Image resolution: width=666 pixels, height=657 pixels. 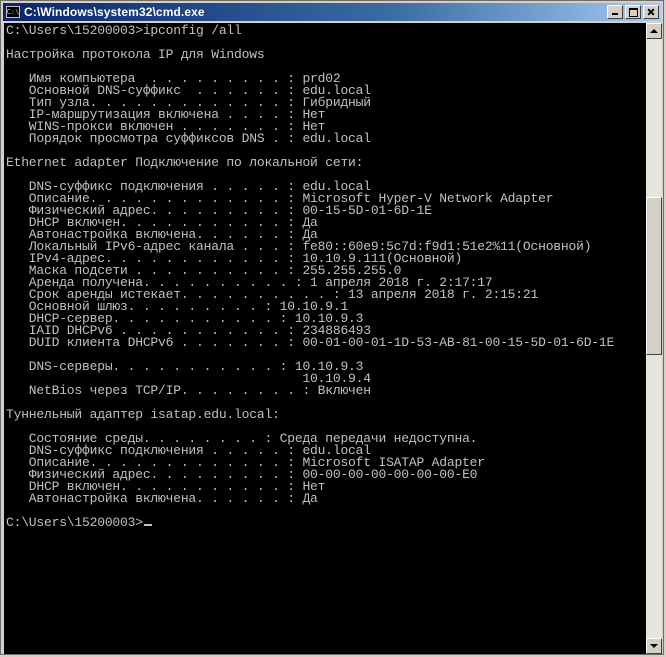 What do you see at coordinates (147, 525) in the screenshot?
I see `text-cursor` at bounding box center [147, 525].